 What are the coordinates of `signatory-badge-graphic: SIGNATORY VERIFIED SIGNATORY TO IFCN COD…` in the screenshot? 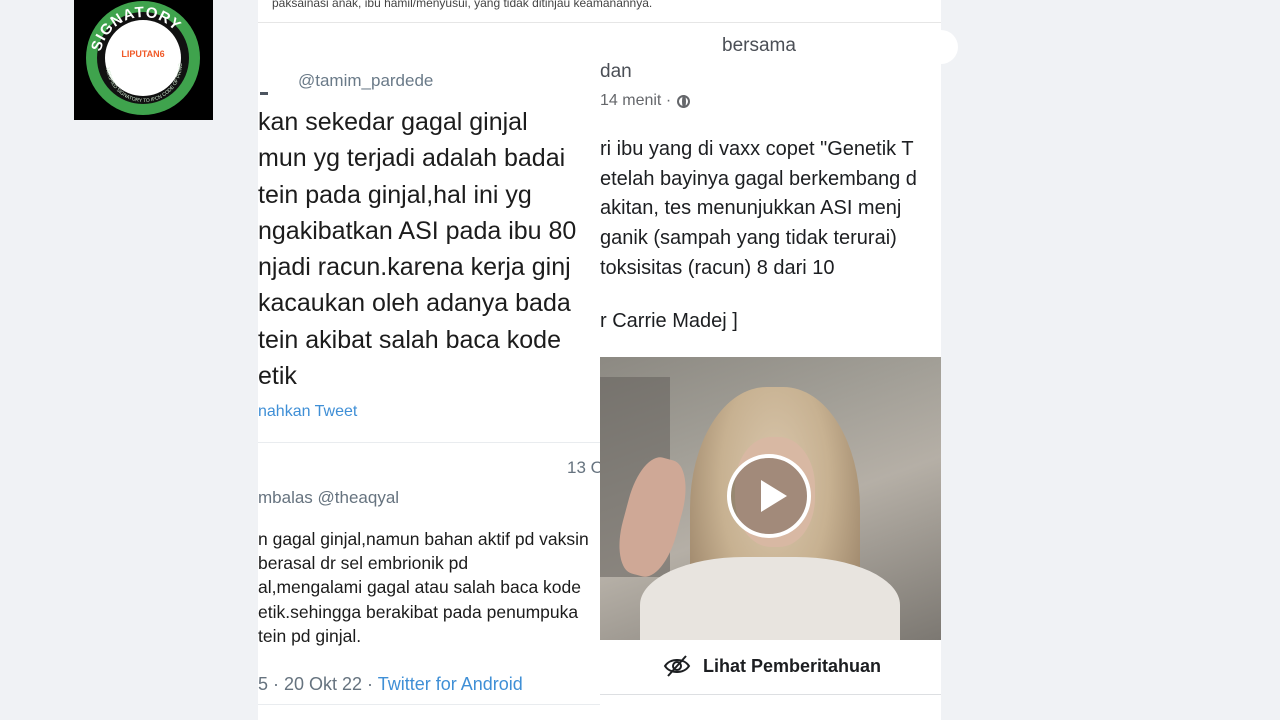 It's located at (137, 57).